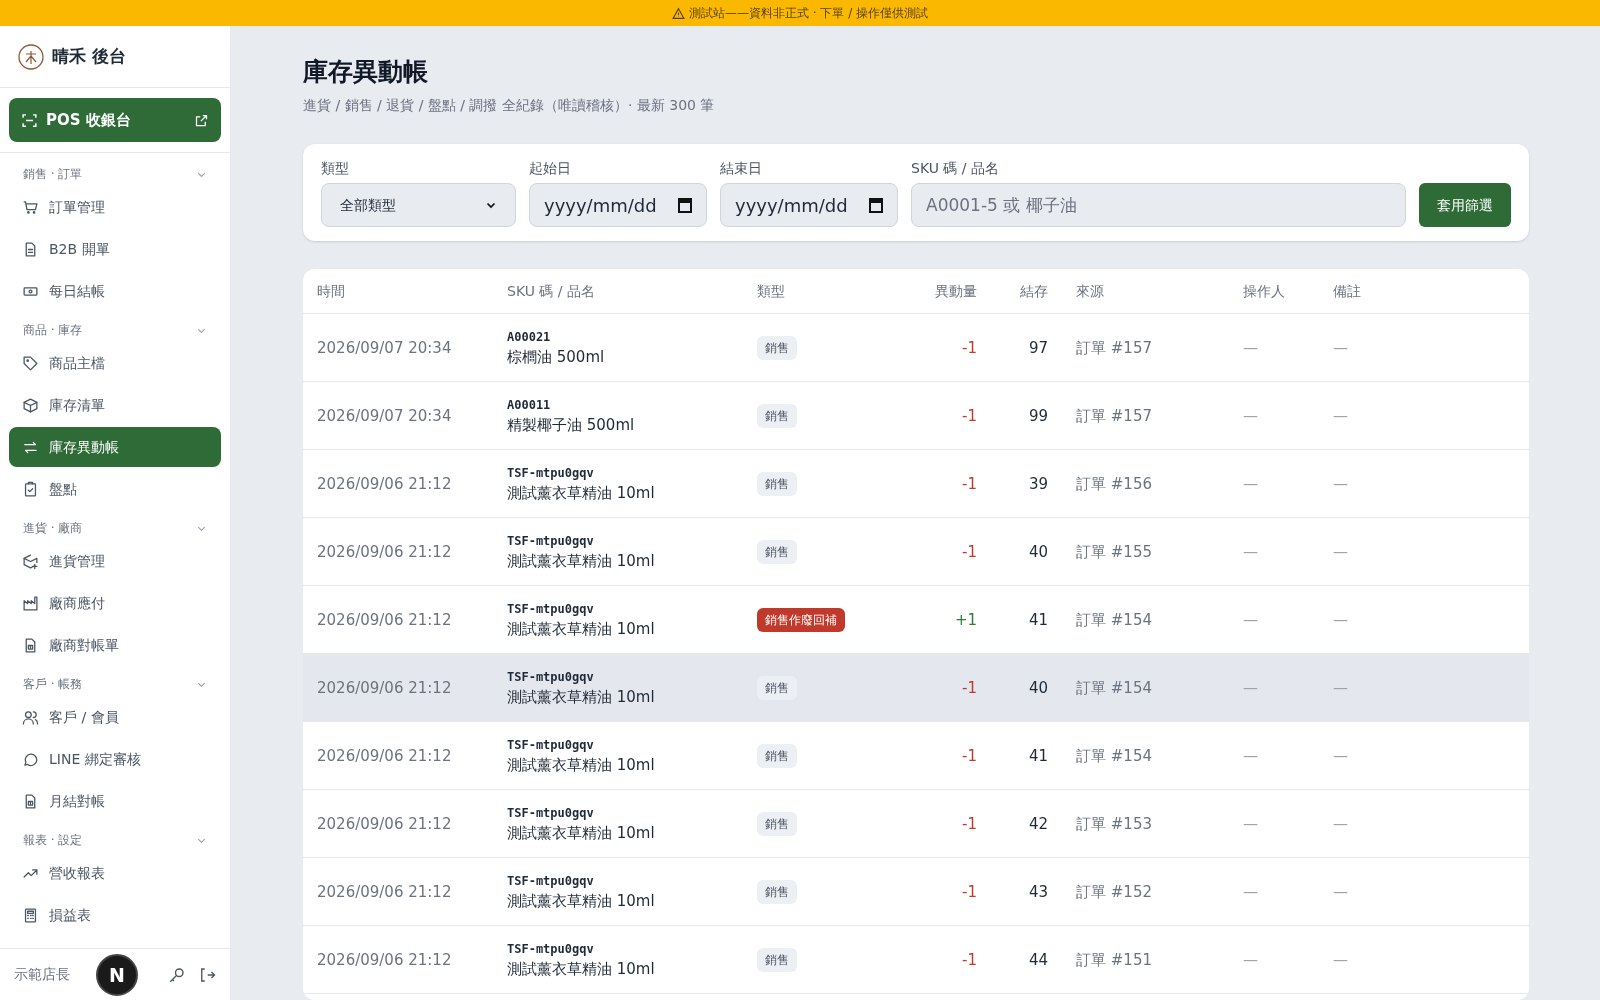 This screenshot has width=1600, height=1000. I want to click on page-subtitle: 進貨 / 銷售 / 退貨 / 盤點 / 調撥 全紀錄（唯讀稽核）· 最新 300 筆, so click(509, 106).